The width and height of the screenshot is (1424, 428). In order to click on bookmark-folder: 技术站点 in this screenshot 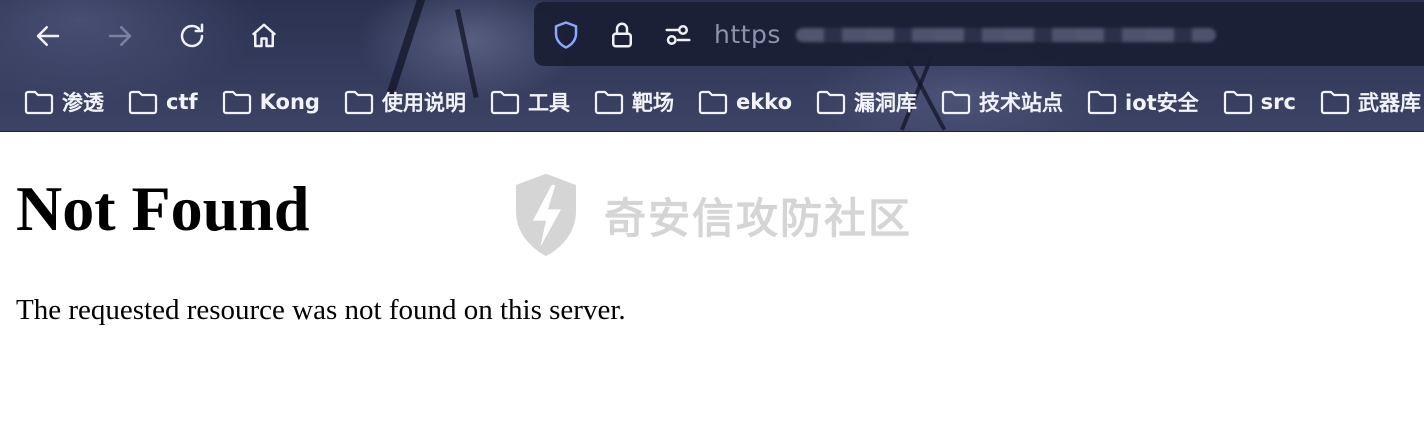, I will do `click(1002, 102)`.